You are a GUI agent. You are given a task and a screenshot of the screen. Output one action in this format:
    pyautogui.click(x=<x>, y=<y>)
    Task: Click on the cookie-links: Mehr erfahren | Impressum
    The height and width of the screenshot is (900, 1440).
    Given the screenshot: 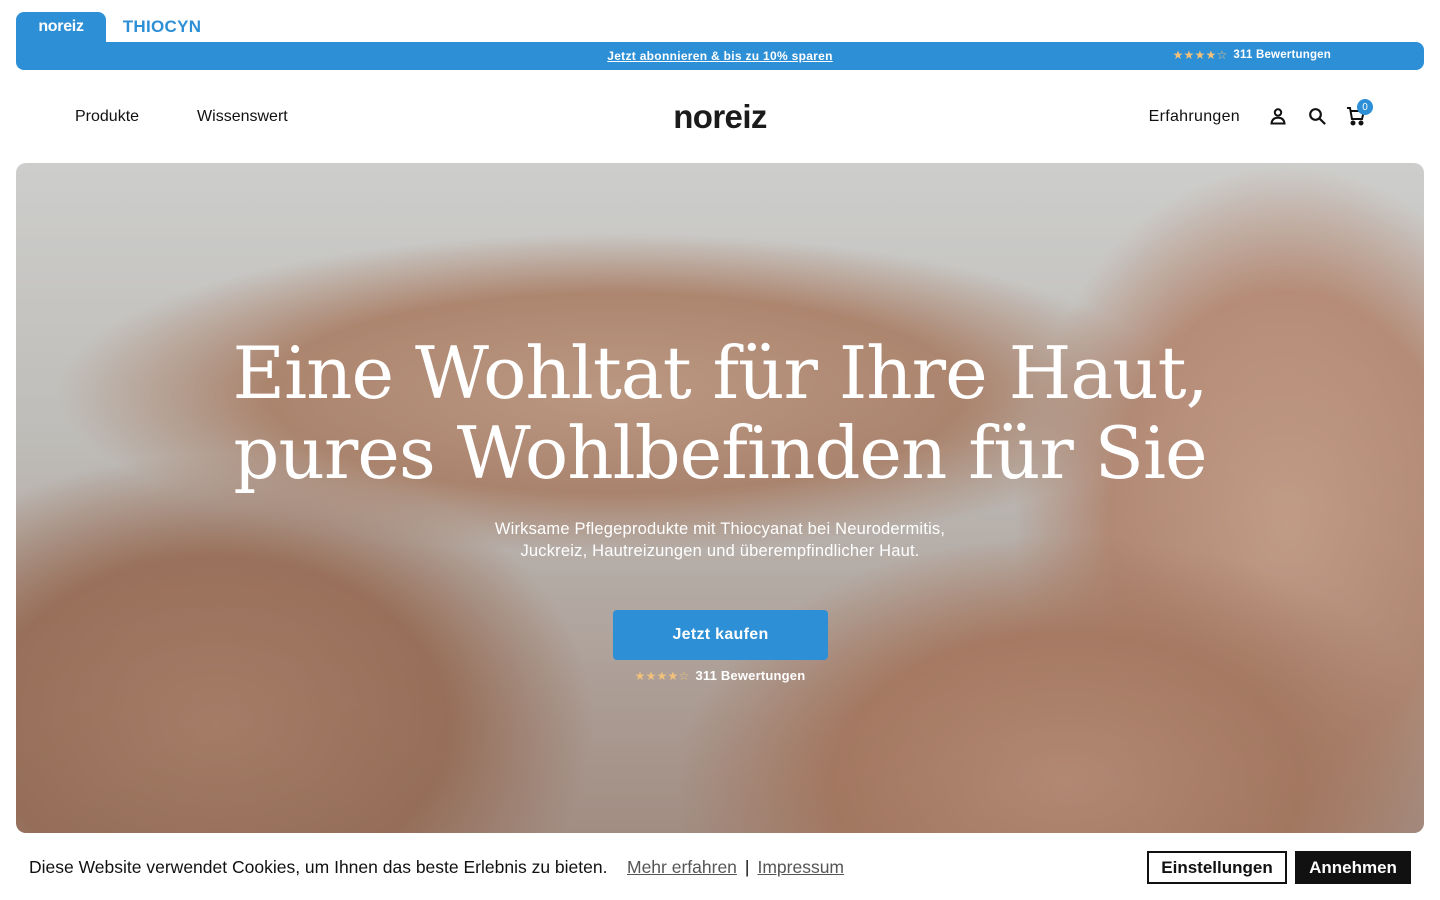 What is the action you would take?
    pyautogui.click(x=735, y=867)
    